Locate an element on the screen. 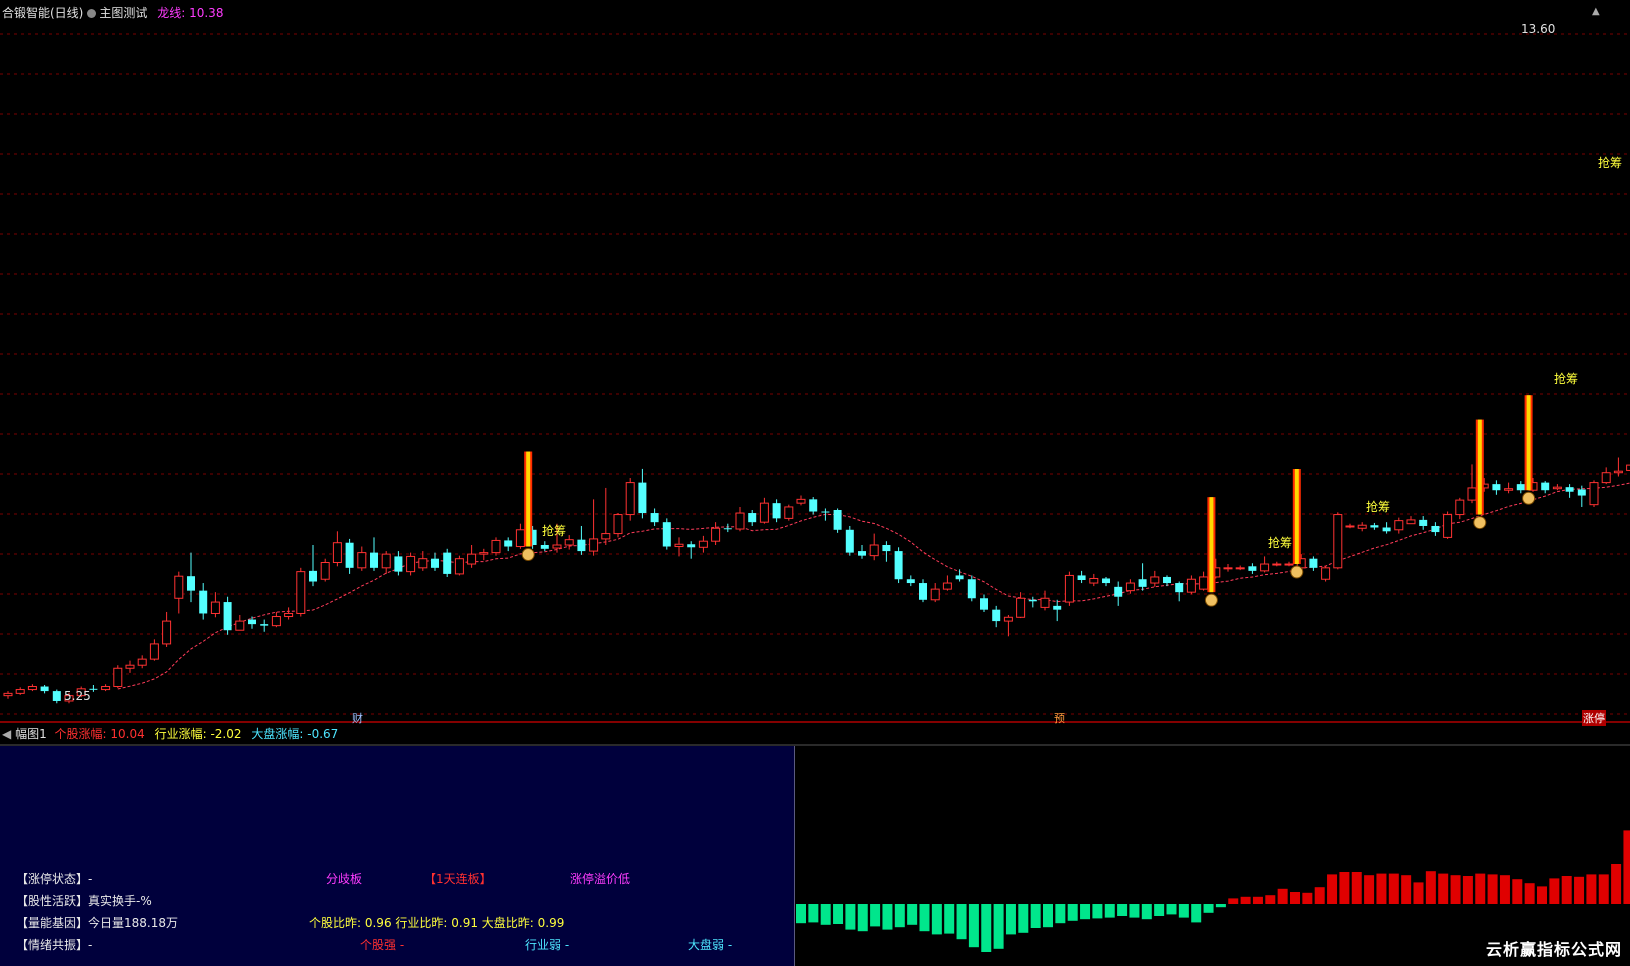 This screenshot has height=966, width=1630. market-change-label: 大盘涨幅: is located at coordinates (277, 734).